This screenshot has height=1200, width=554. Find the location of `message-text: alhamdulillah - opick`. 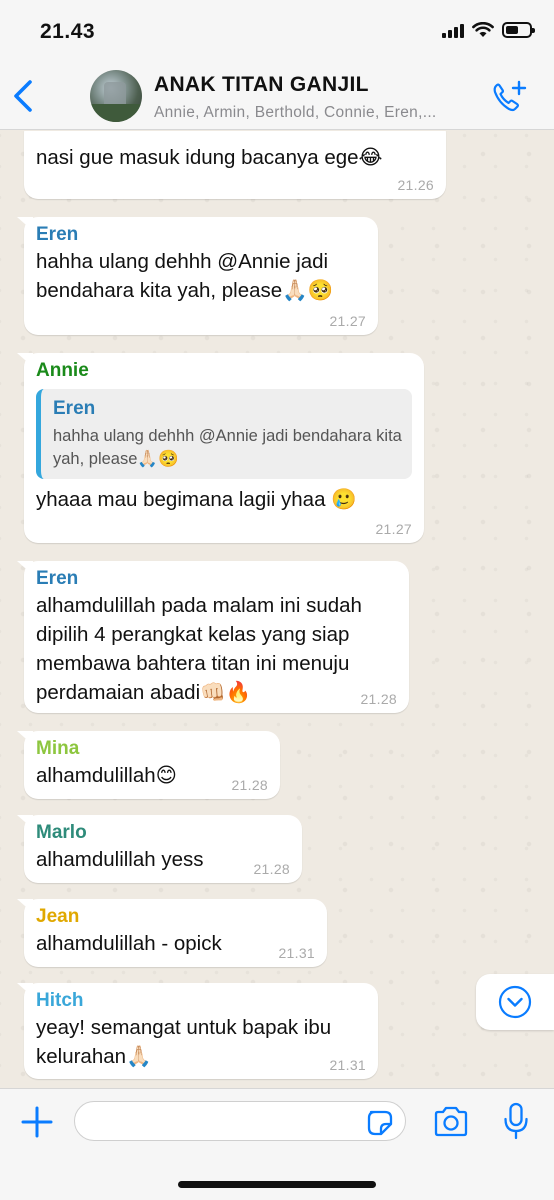

message-text: alhamdulillah - opick is located at coordinates (129, 943).